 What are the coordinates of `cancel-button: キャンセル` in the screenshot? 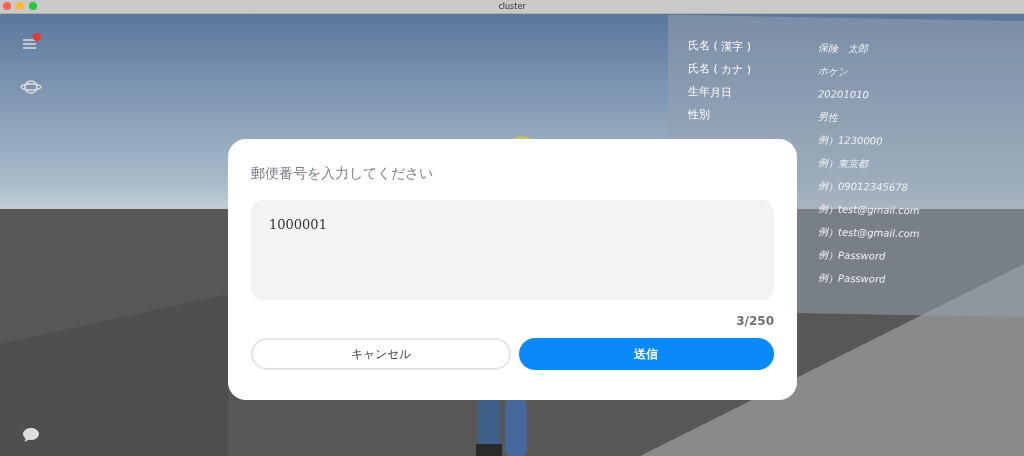 It's located at (381, 354).